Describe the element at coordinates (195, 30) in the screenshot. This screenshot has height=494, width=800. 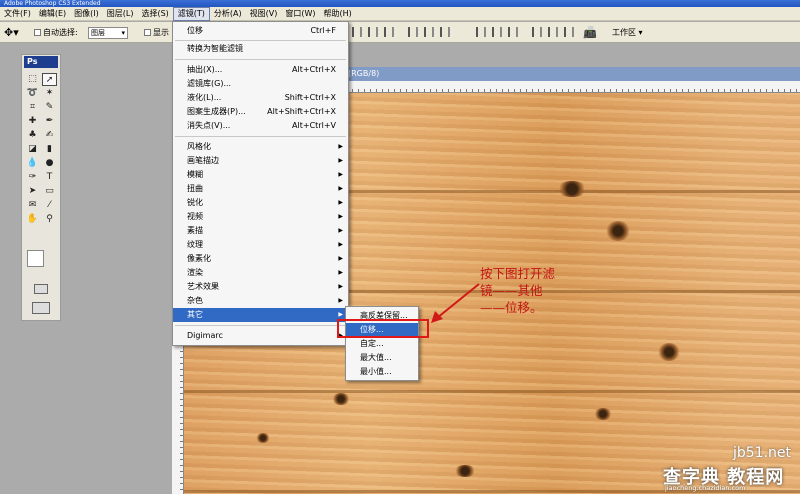
I see `menu-item-label: 位移` at that location.